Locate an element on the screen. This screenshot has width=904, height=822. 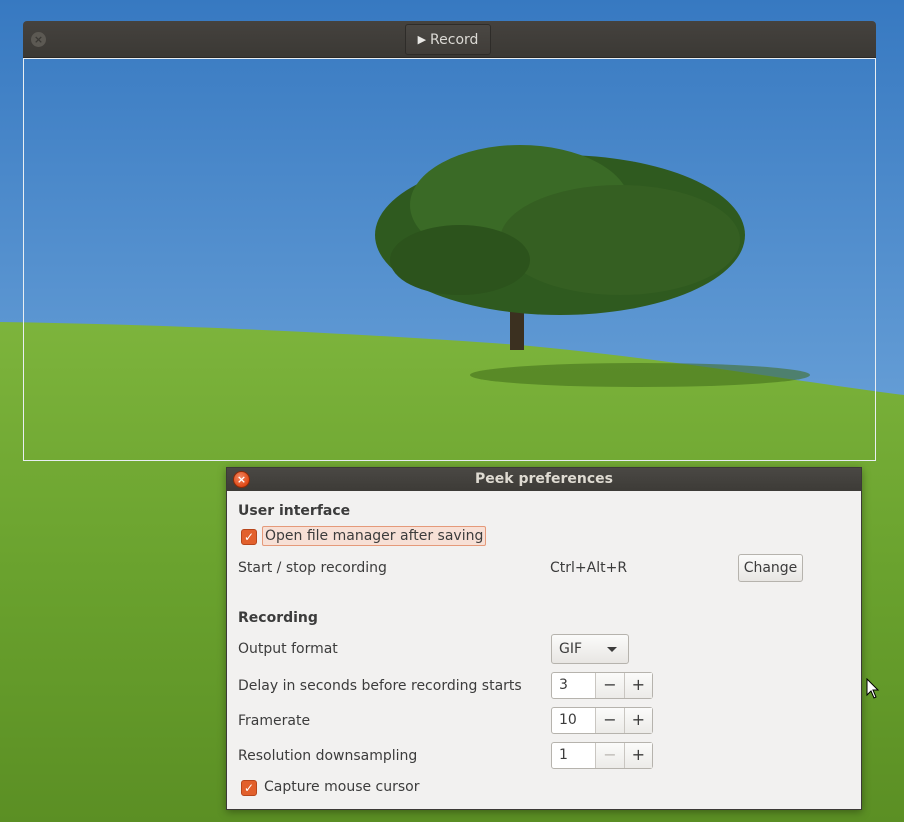
mouse-pointer-icon is located at coordinates (873, 688).